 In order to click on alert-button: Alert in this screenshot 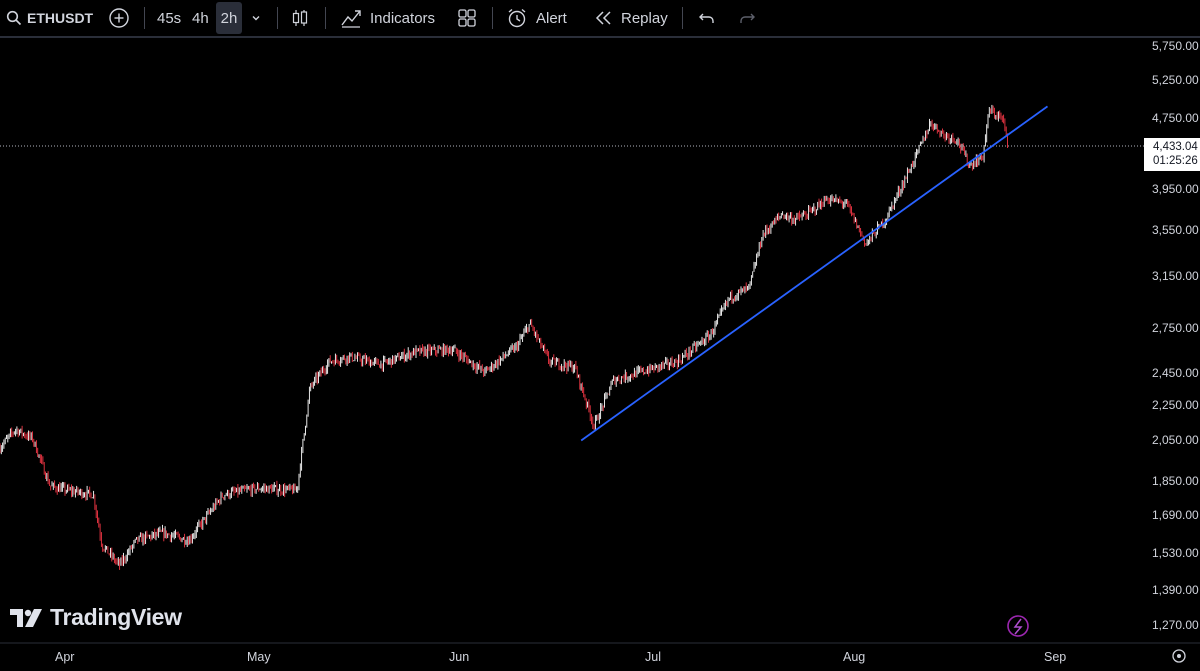, I will do `click(536, 18)`.